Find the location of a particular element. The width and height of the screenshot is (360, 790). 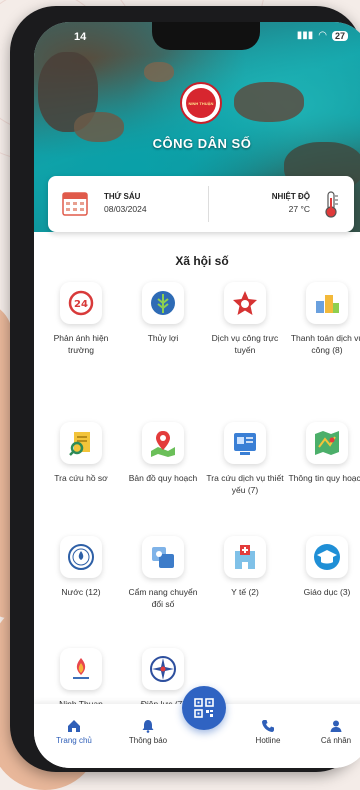

qr-code-icon is located at coordinates (204, 708).